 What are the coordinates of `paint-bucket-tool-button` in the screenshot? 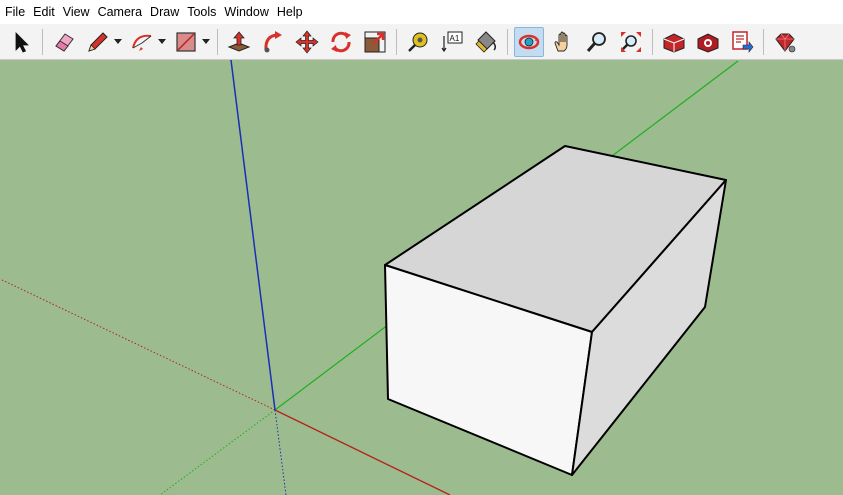 It's located at (486, 42).